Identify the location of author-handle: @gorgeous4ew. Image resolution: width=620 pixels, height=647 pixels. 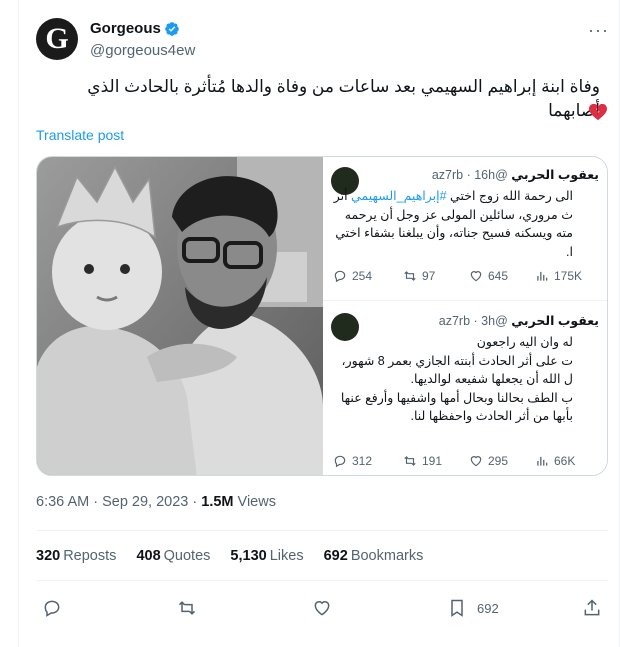
(142, 50).